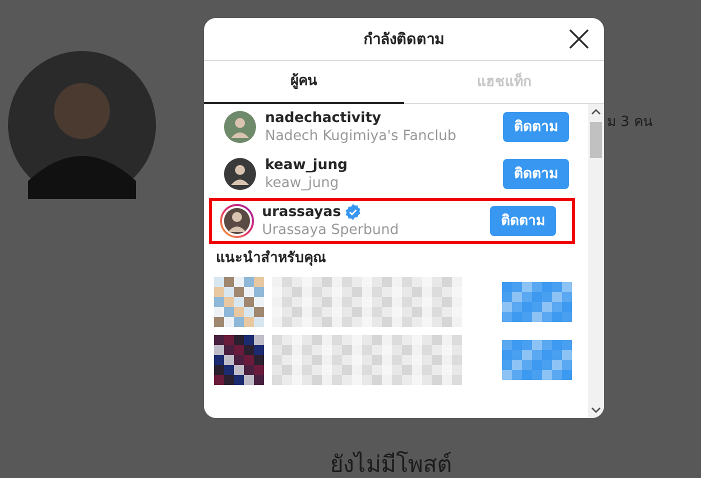 Image resolution: width=701 pixels, height=478 pixels. What do you see at coordinates (596, 410) in the screenshot?
I see `scroll-down-icon` at bounding box center [596, 410].